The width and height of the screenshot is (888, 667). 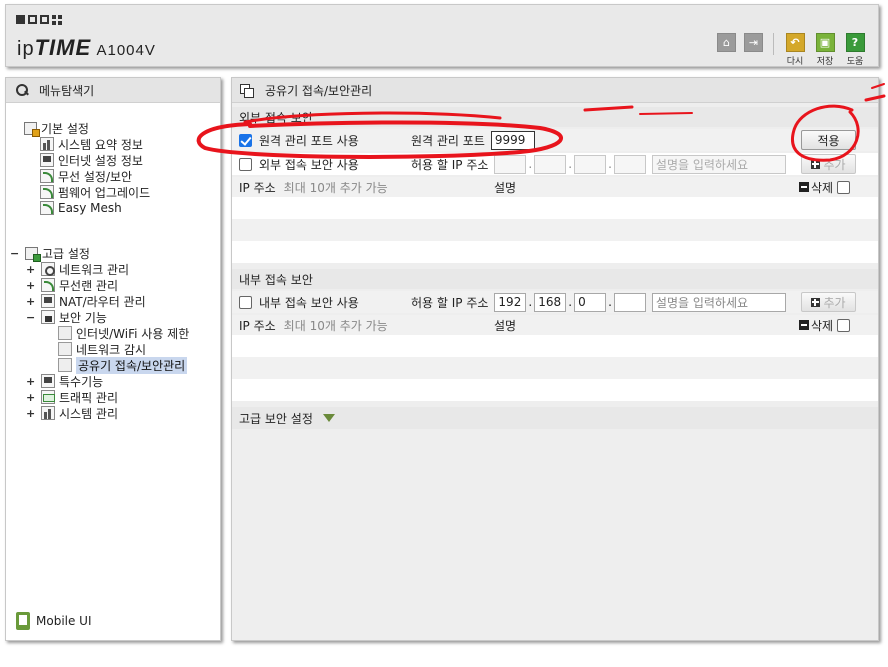 What do you see at coordinates (64, 621) in the screenshot?
I see `mobile-ui-label: Mobile UI` at bounding box center [64, 621].